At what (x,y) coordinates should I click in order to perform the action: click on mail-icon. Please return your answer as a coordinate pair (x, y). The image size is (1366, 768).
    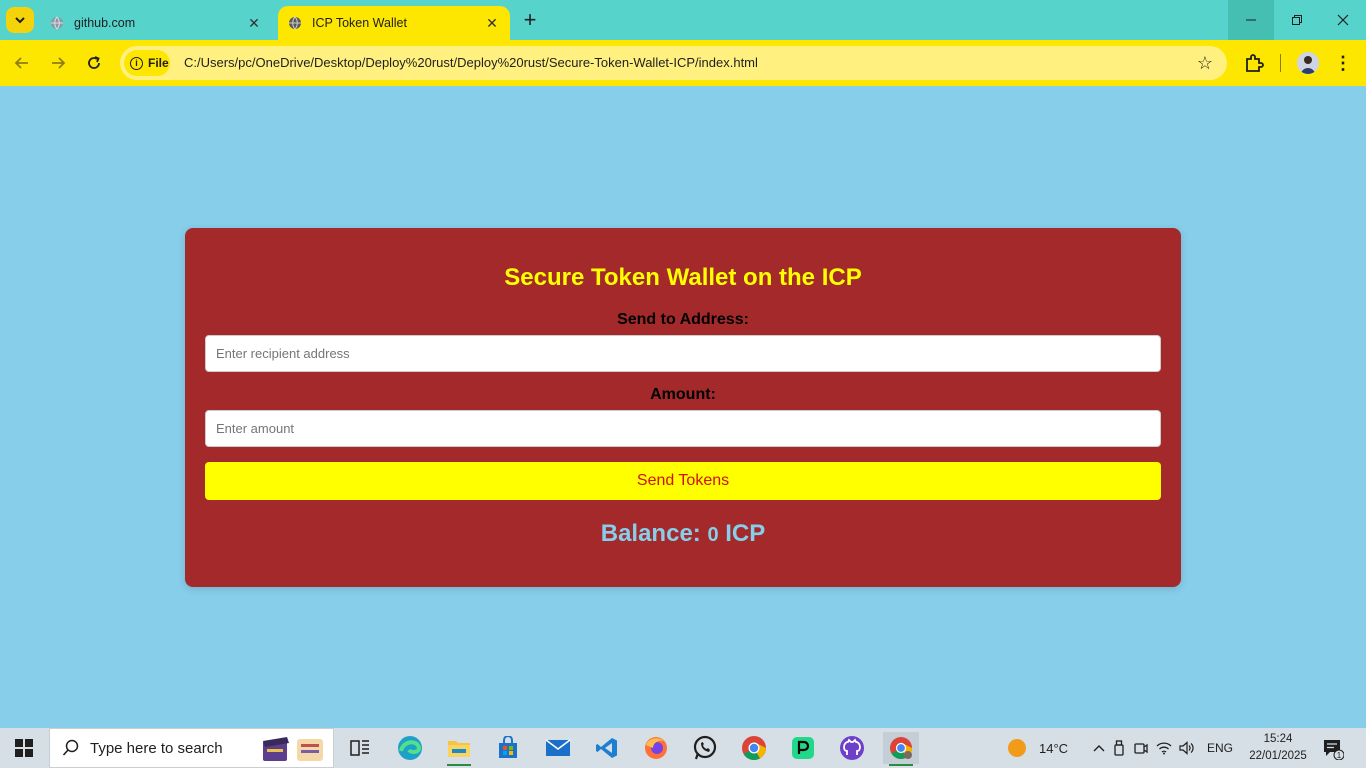
    Looking at the image, I should click on (558, 748).